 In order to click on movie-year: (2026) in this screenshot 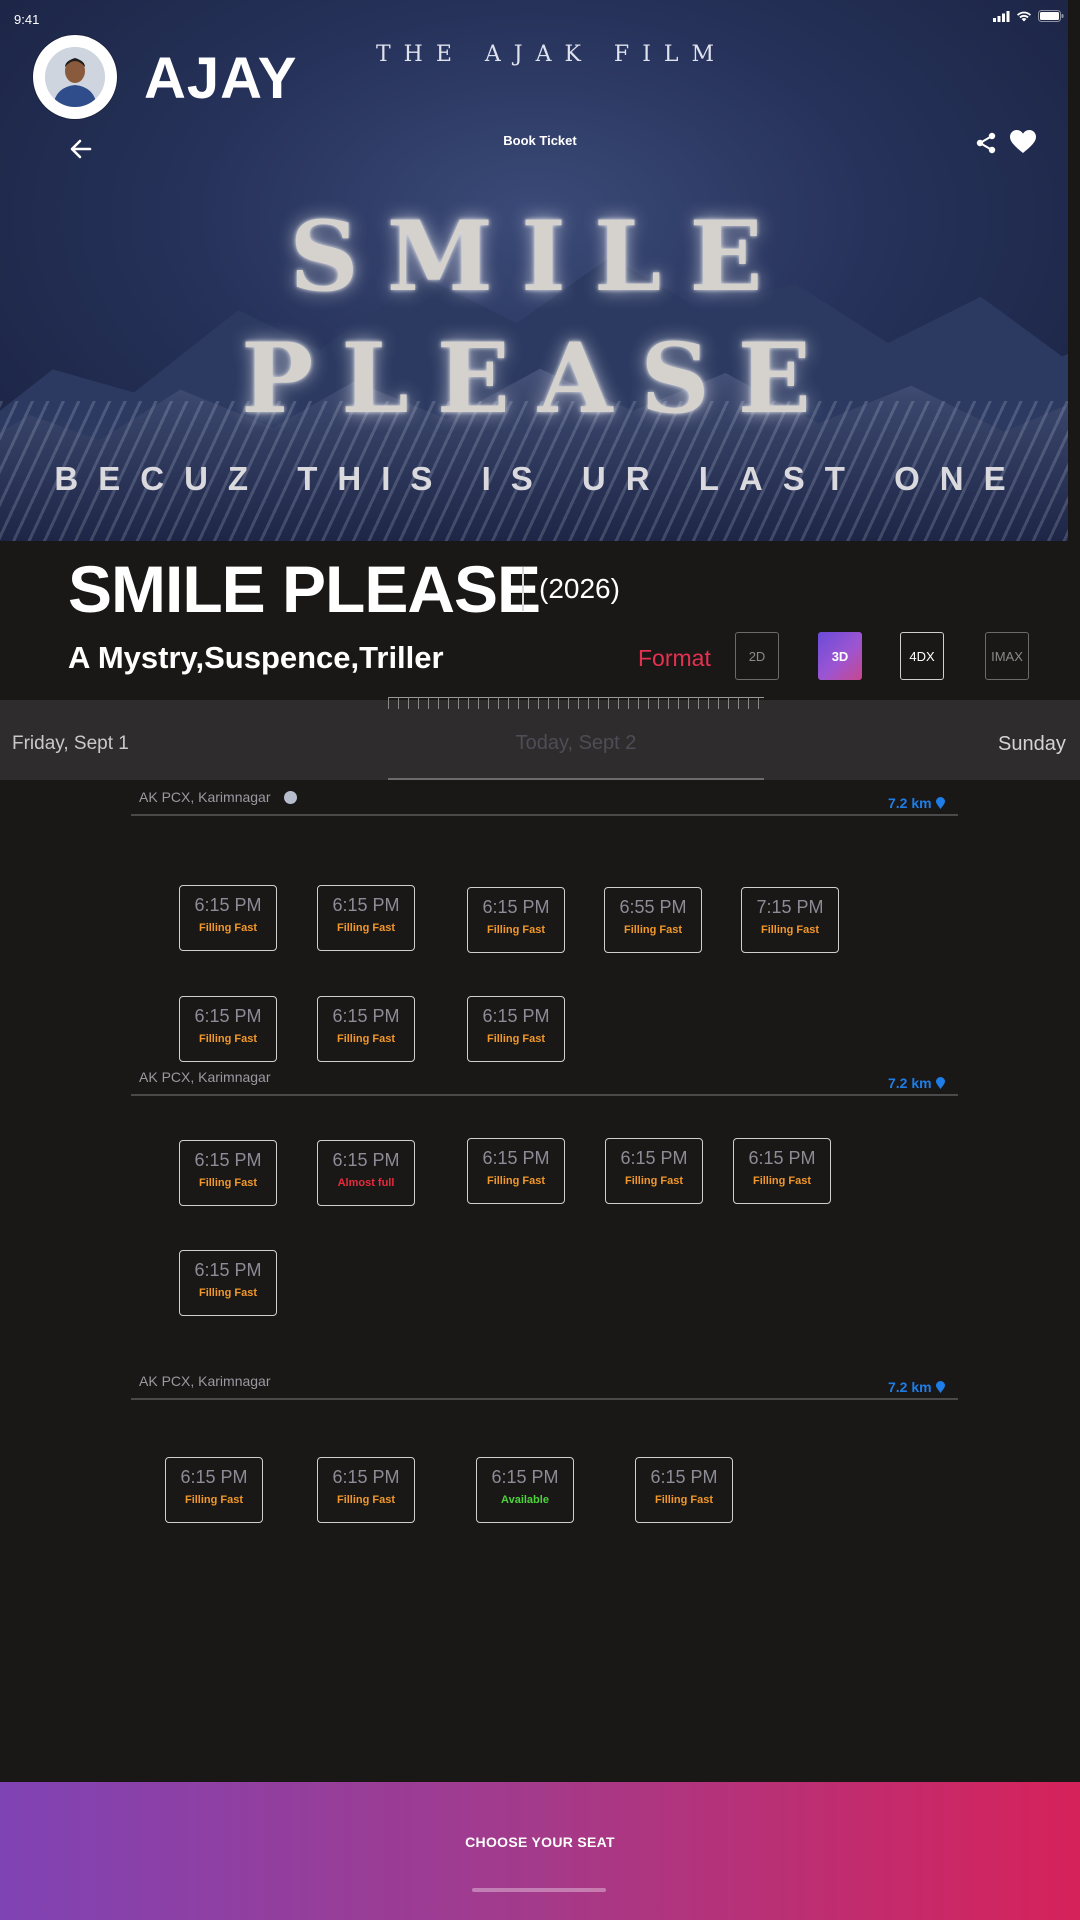, I will do `click(579, 588)`.